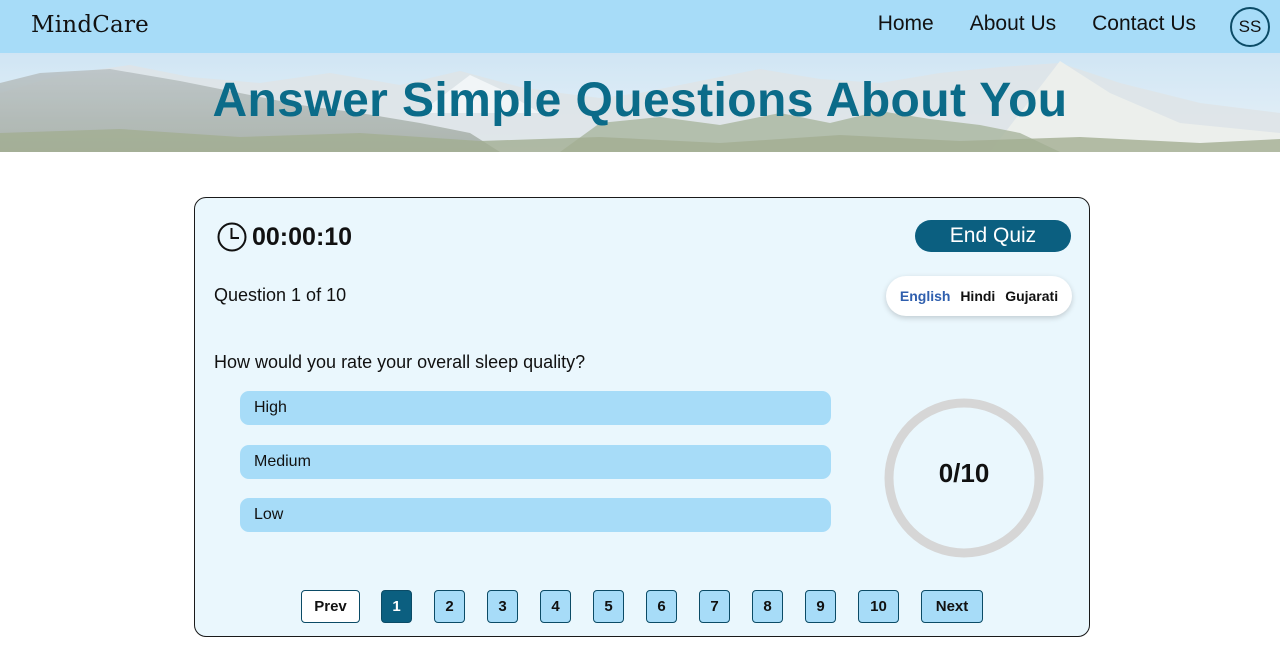 The height and width of the screenshot is (656, 1280). What do you see at coordinates (1144, 24) in the screenshot?
I see `nav-link-contact: Contact Us` at bounding box center [1144, 24].